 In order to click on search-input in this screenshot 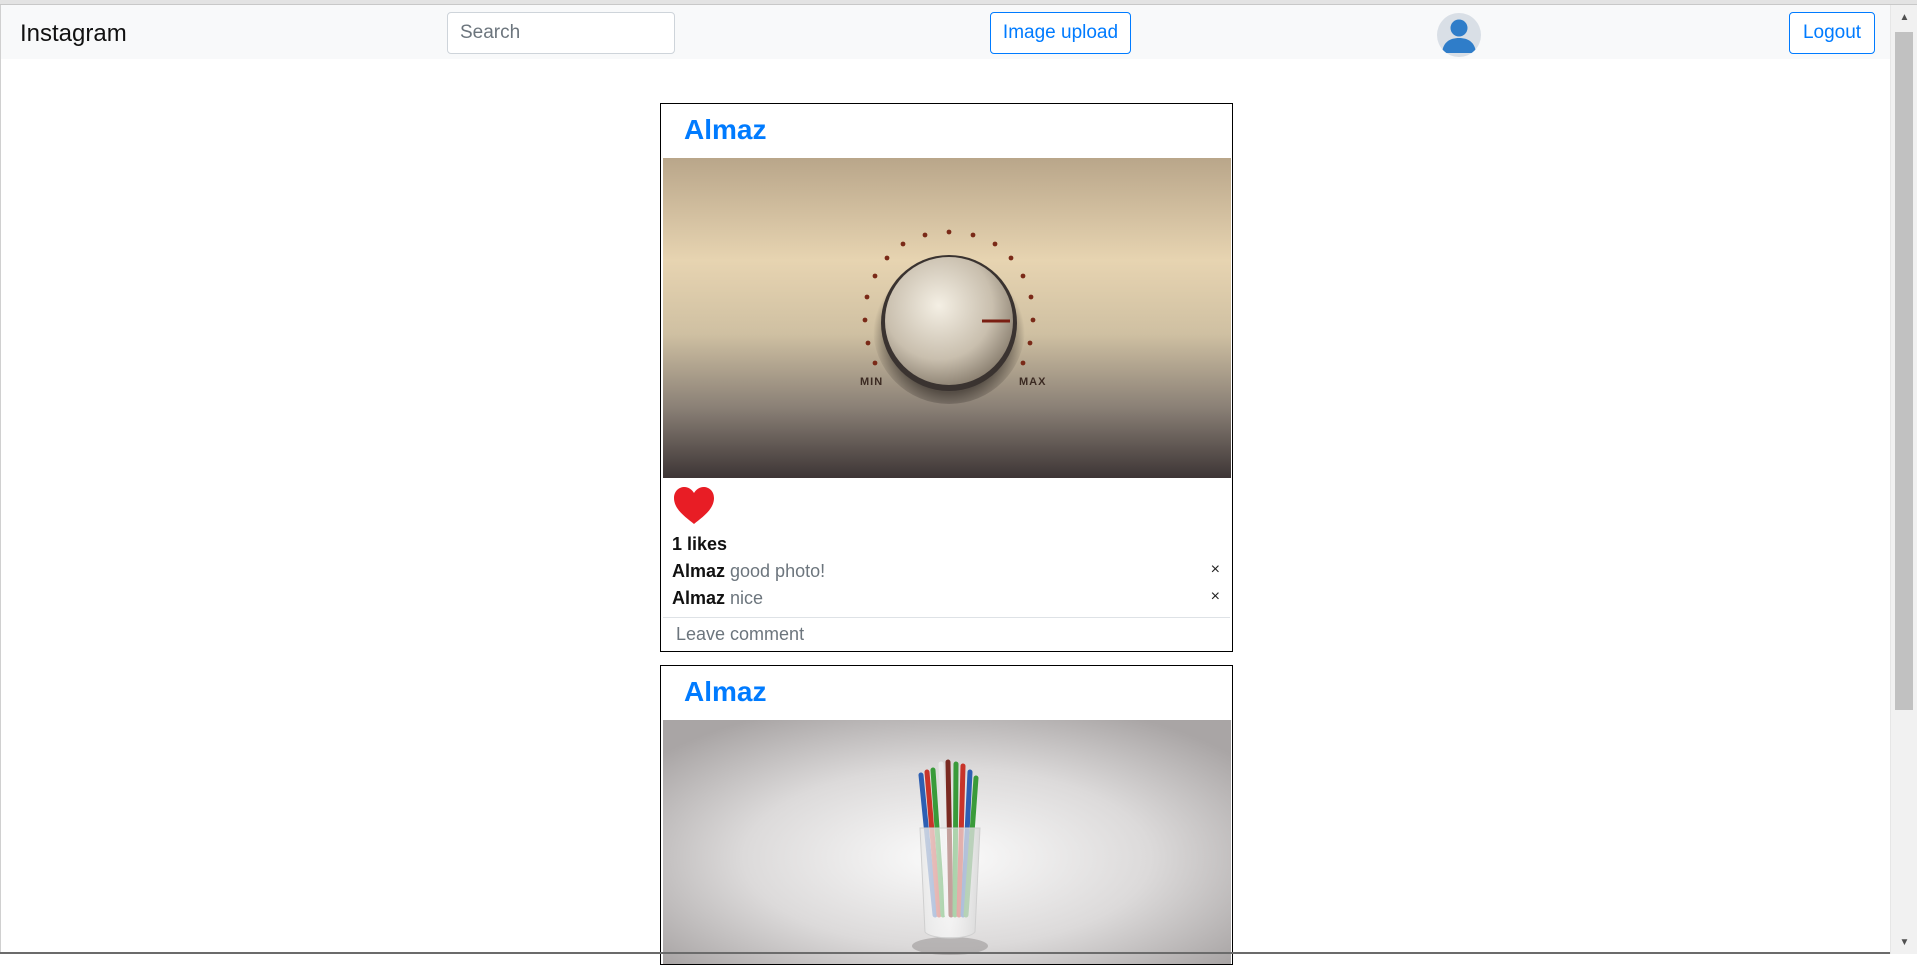, I will do `click(561, 33)`.